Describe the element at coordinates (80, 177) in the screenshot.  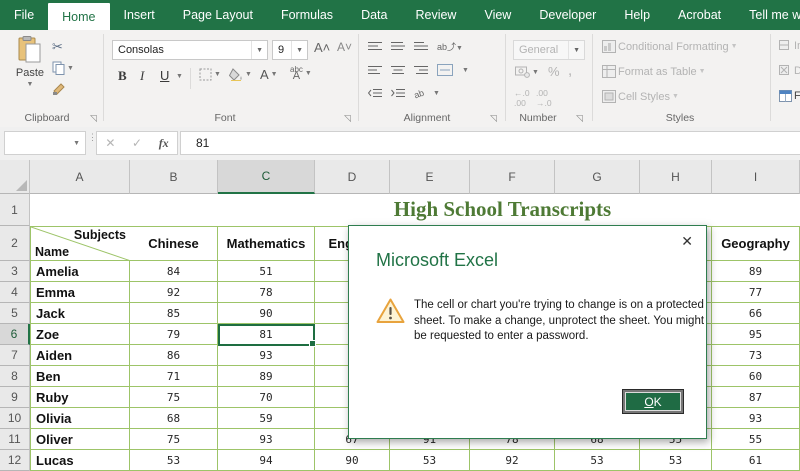
I see `column-header-A: A` at that location.